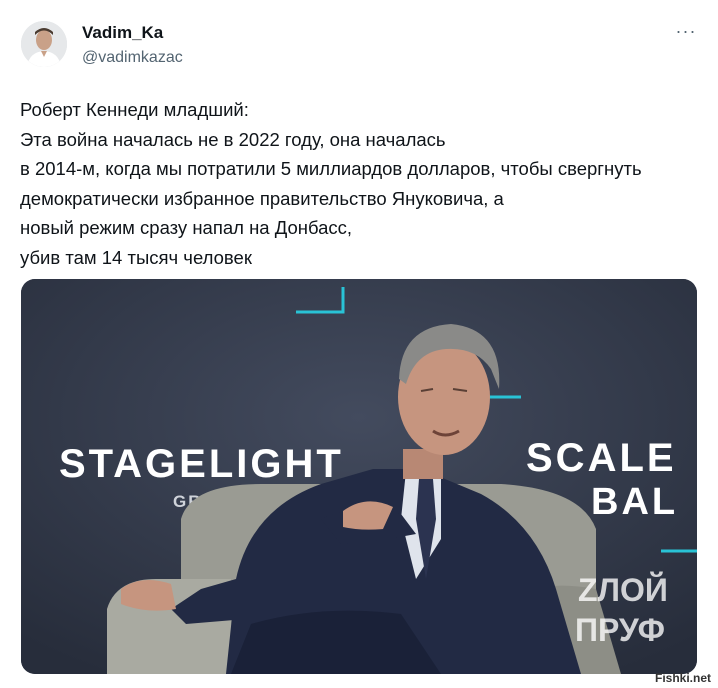 This screenshot has width=718, height=688. I want to click on avatar-photo, so click(44, 44).